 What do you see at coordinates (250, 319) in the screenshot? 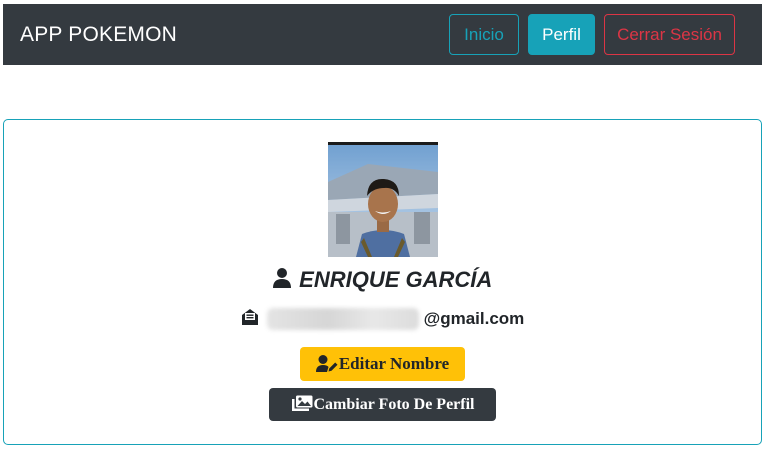
I see `envelope-open-icon` at bounding box center [250, 319].